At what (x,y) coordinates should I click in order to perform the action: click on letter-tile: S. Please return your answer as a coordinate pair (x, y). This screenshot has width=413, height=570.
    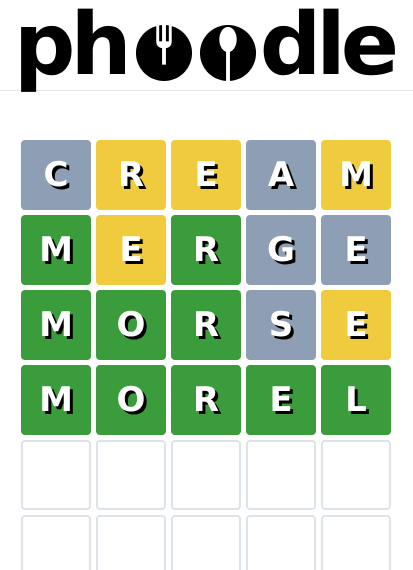
    Looking at the image, I should click on (281, 325).